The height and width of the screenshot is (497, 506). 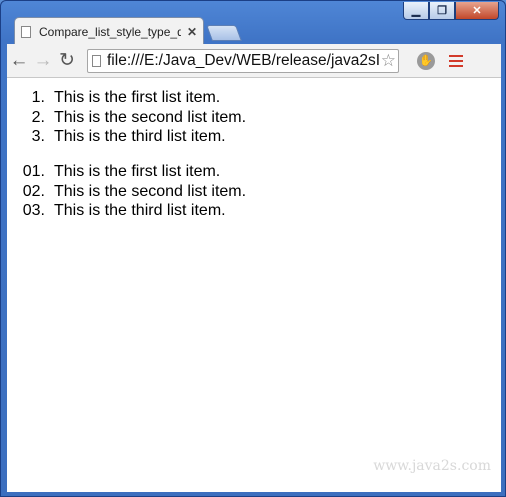 What do you see at coordinates (456, 60) in the screenshot?
I see `menu-icon` at bounding box center [456, 60].